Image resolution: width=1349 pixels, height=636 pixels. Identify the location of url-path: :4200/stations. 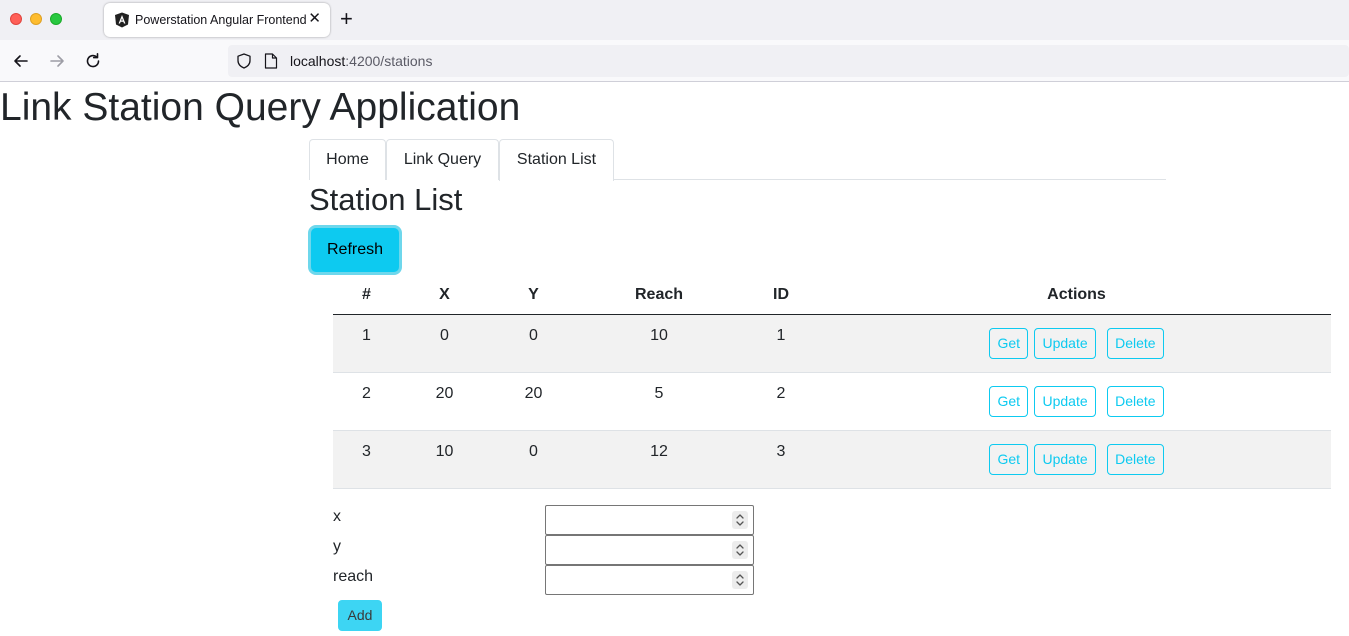
(389, 61).